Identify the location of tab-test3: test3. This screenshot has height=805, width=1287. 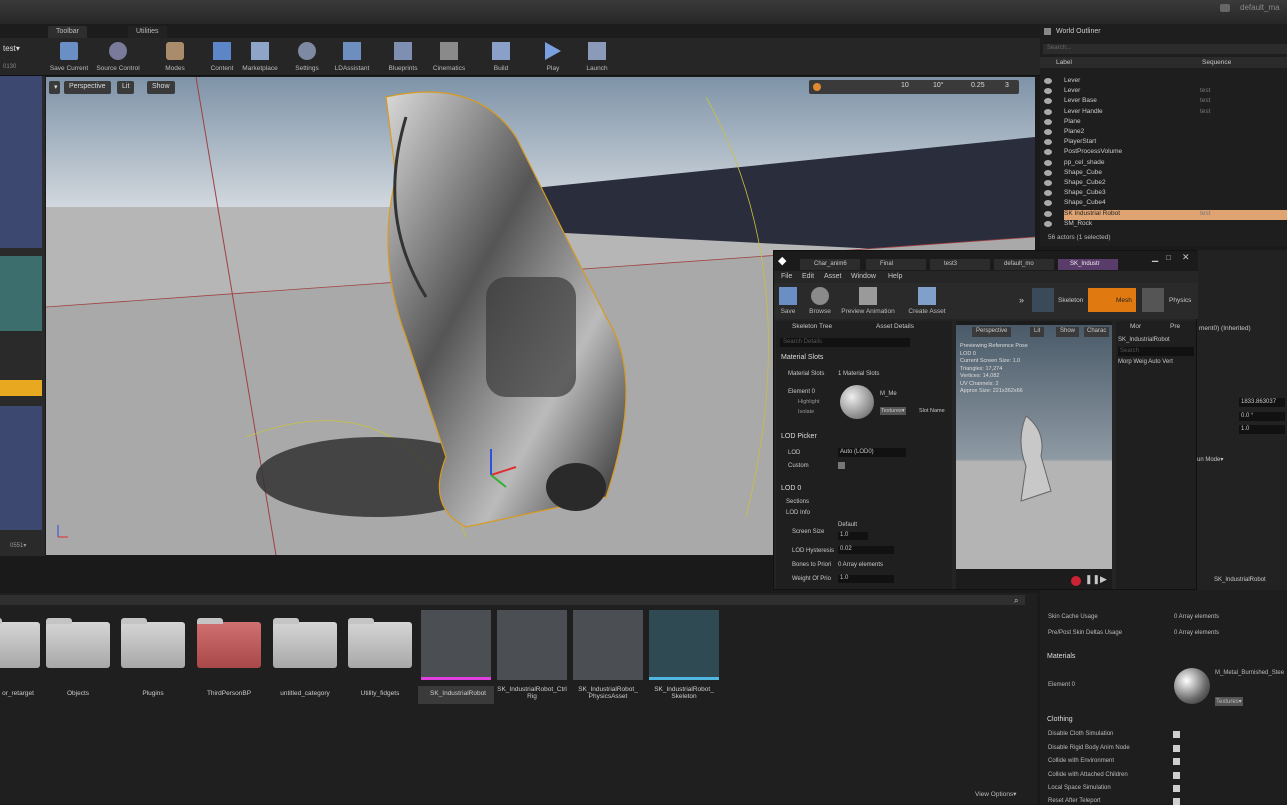
(960, 264).